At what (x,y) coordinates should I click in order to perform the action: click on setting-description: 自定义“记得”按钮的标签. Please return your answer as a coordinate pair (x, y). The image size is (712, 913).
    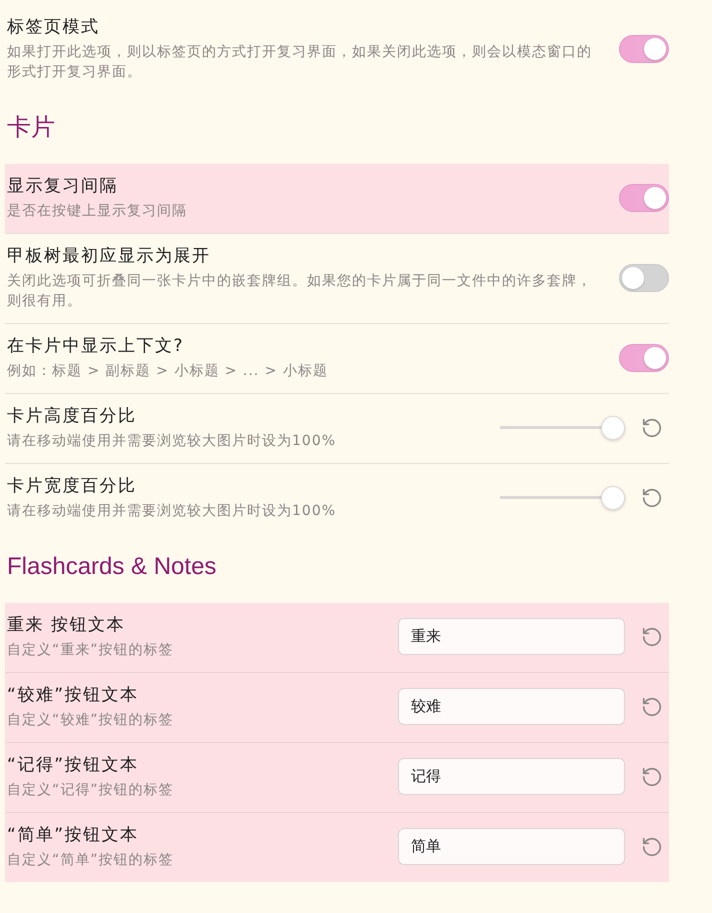
    Looking at the image, I should click on (91, 790).